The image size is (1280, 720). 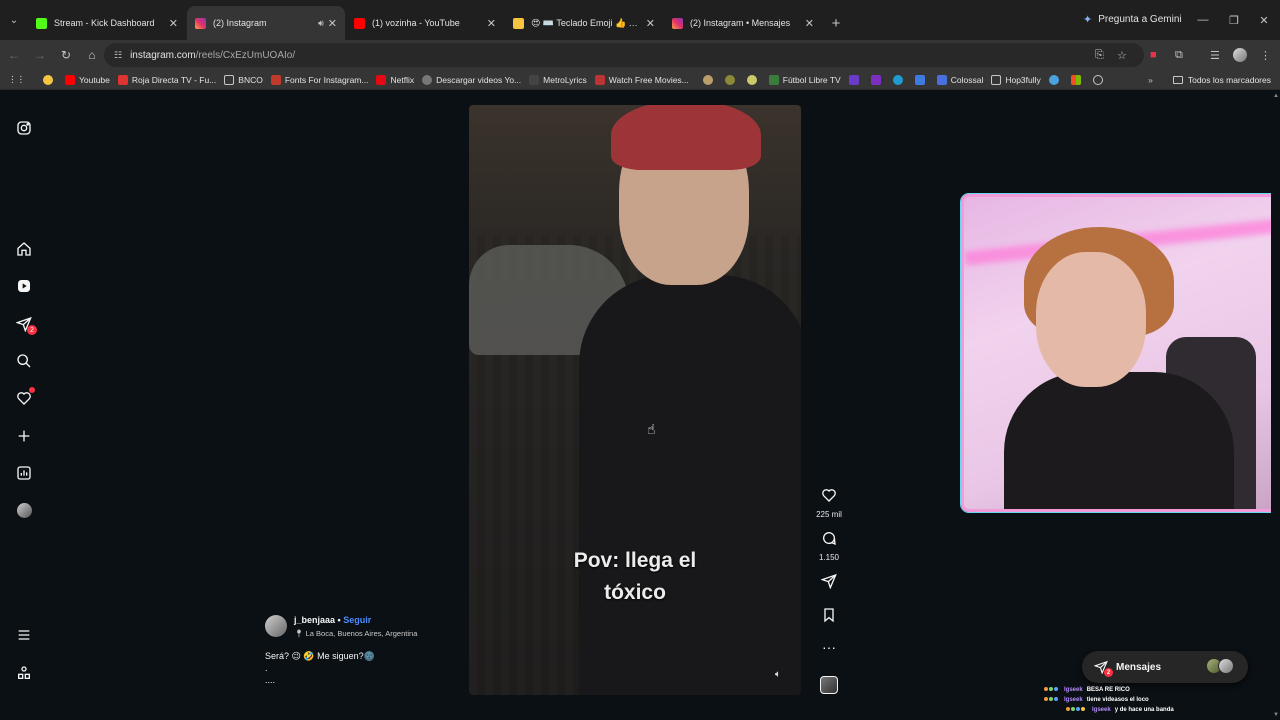 I want to click on save-button, so click(x=829, y=617).